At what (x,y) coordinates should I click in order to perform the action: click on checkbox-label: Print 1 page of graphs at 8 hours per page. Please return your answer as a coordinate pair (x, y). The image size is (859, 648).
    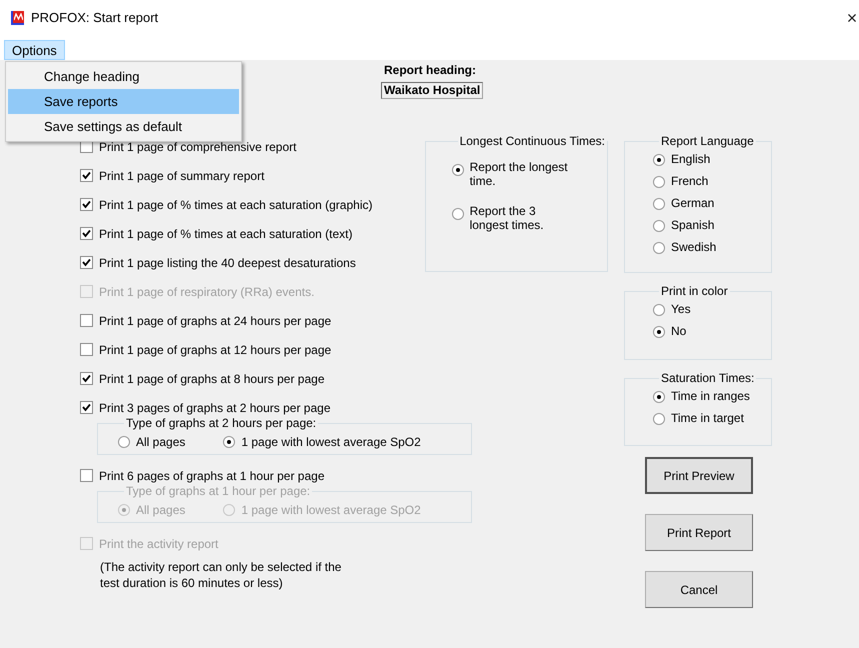
    Looking at the image, I should click on (211, 379).